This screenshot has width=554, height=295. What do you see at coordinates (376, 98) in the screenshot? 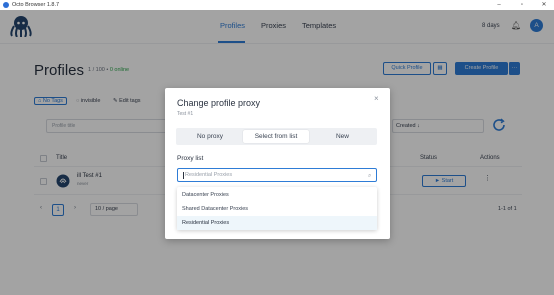
I see `close-icon: ×` at bounding box center [376, 98].